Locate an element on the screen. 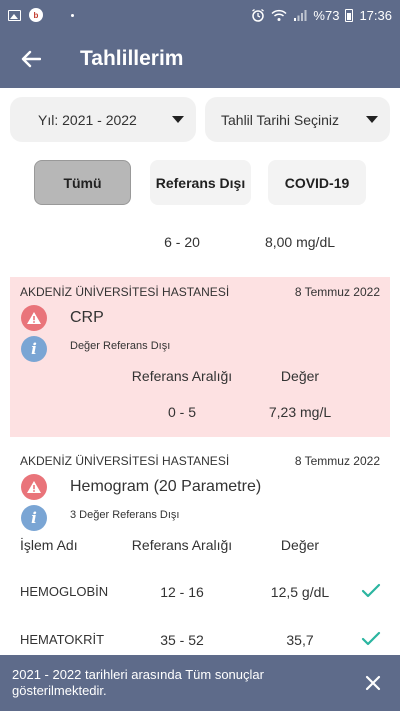 This screenshot has width=400, height=711. test-item-name: HEMATOKRİT is located at coordinates (62, 639).